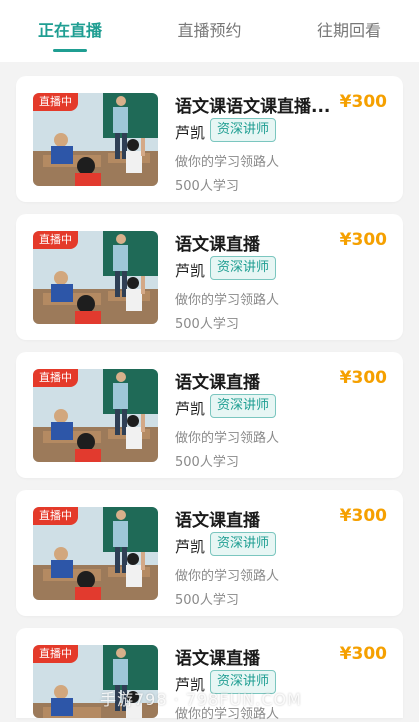  I want to click on course-card: 直播中 语文课直播 ¥300 芦凯 资深讲师 做你的学习领路人, so click(209, 675).